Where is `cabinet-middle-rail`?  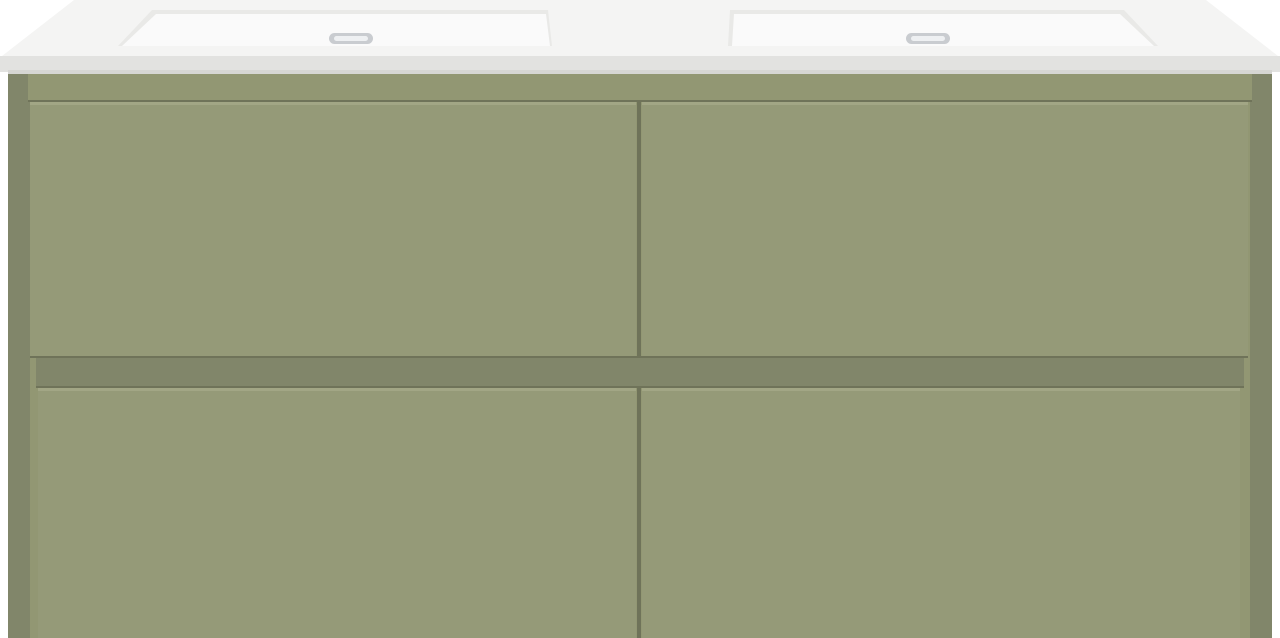 cabinet-middle-rail is located at coordinates (640, 372).